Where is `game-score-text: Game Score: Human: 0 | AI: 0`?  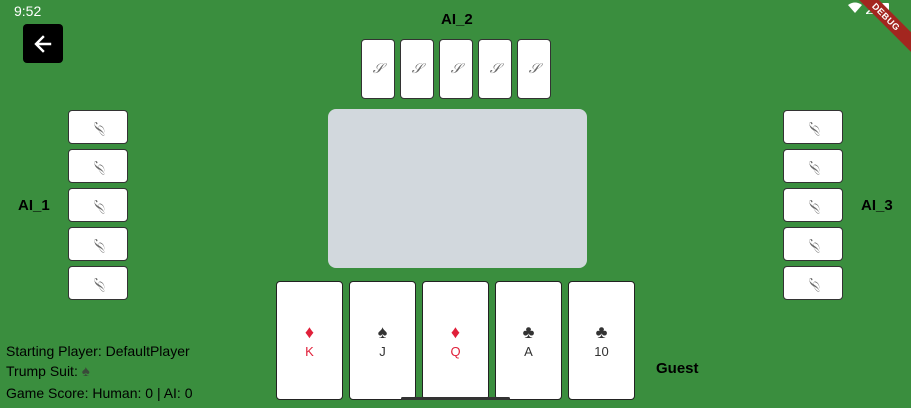
game-score-text: Game Score: Human: 0 | AI: 0 is located at coordinates (99, 393).